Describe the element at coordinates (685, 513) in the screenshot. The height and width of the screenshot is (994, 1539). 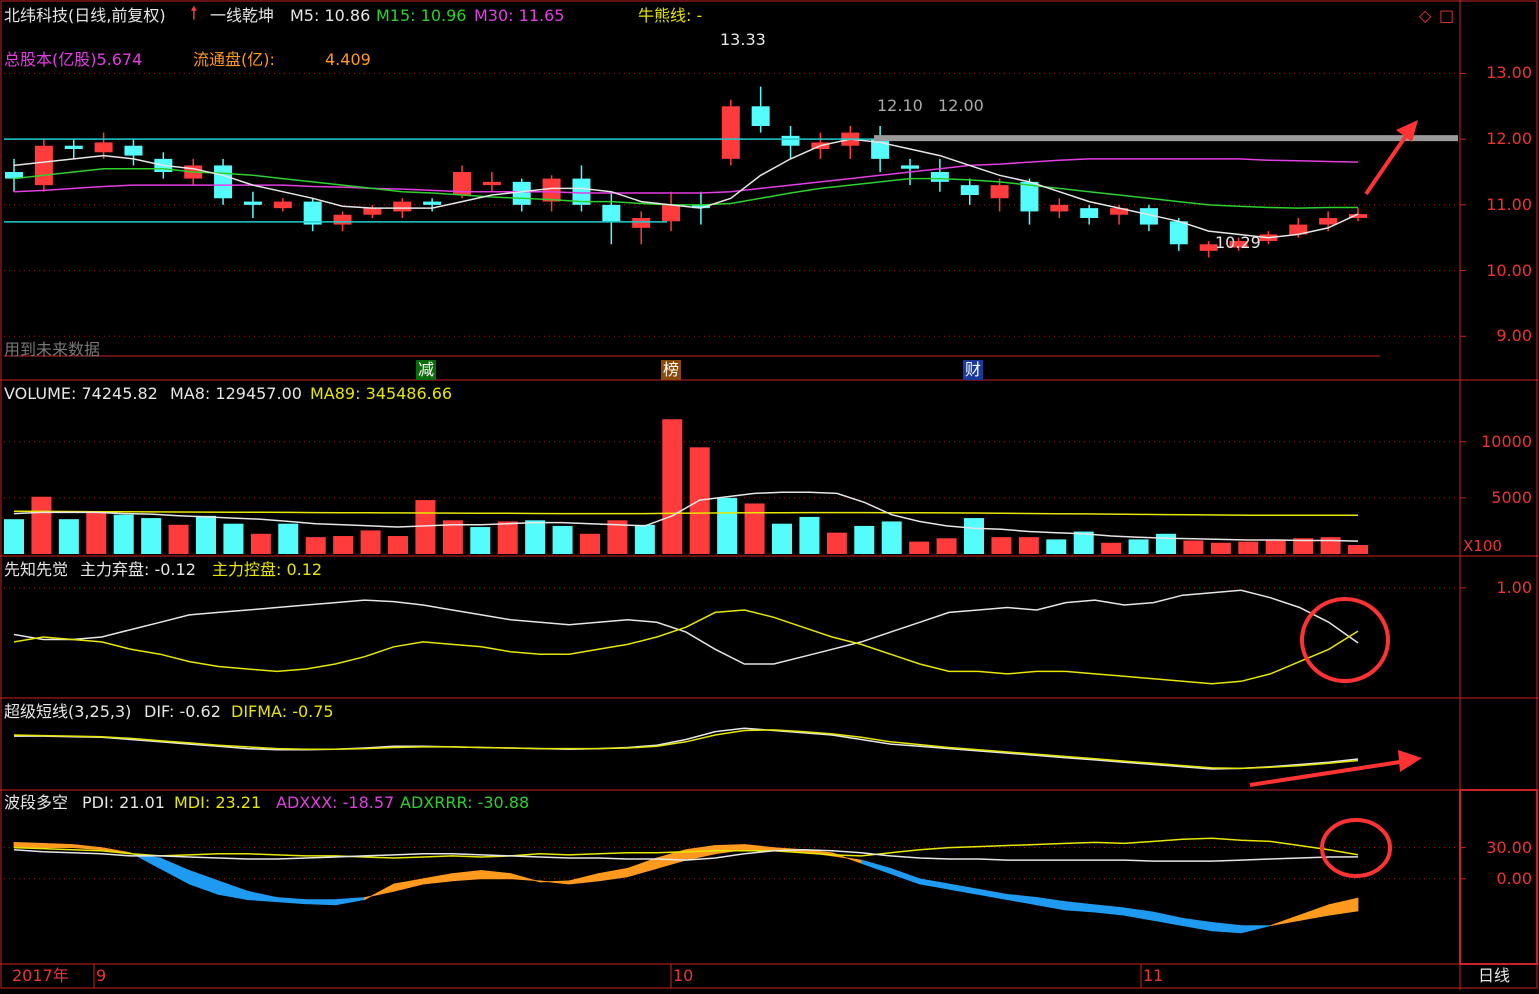
I see `volume-ma89-line` at that location.